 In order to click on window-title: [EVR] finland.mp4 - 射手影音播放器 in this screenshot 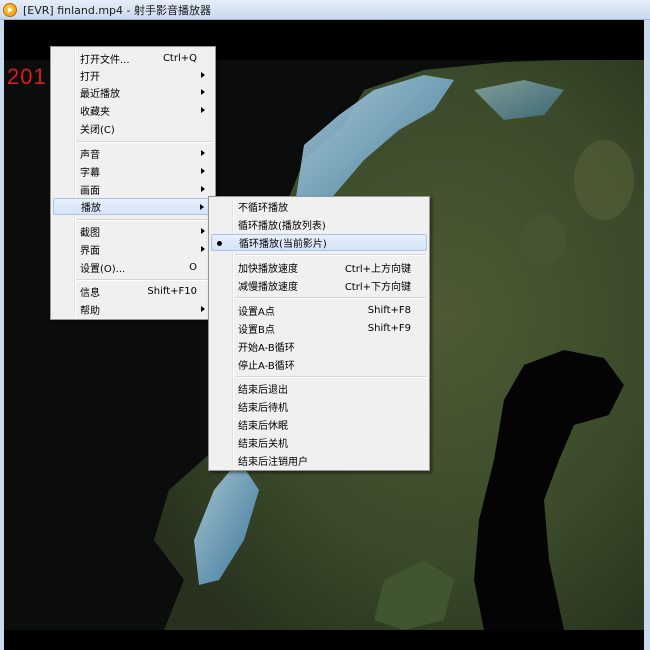, I will do `click(117, 10)`.